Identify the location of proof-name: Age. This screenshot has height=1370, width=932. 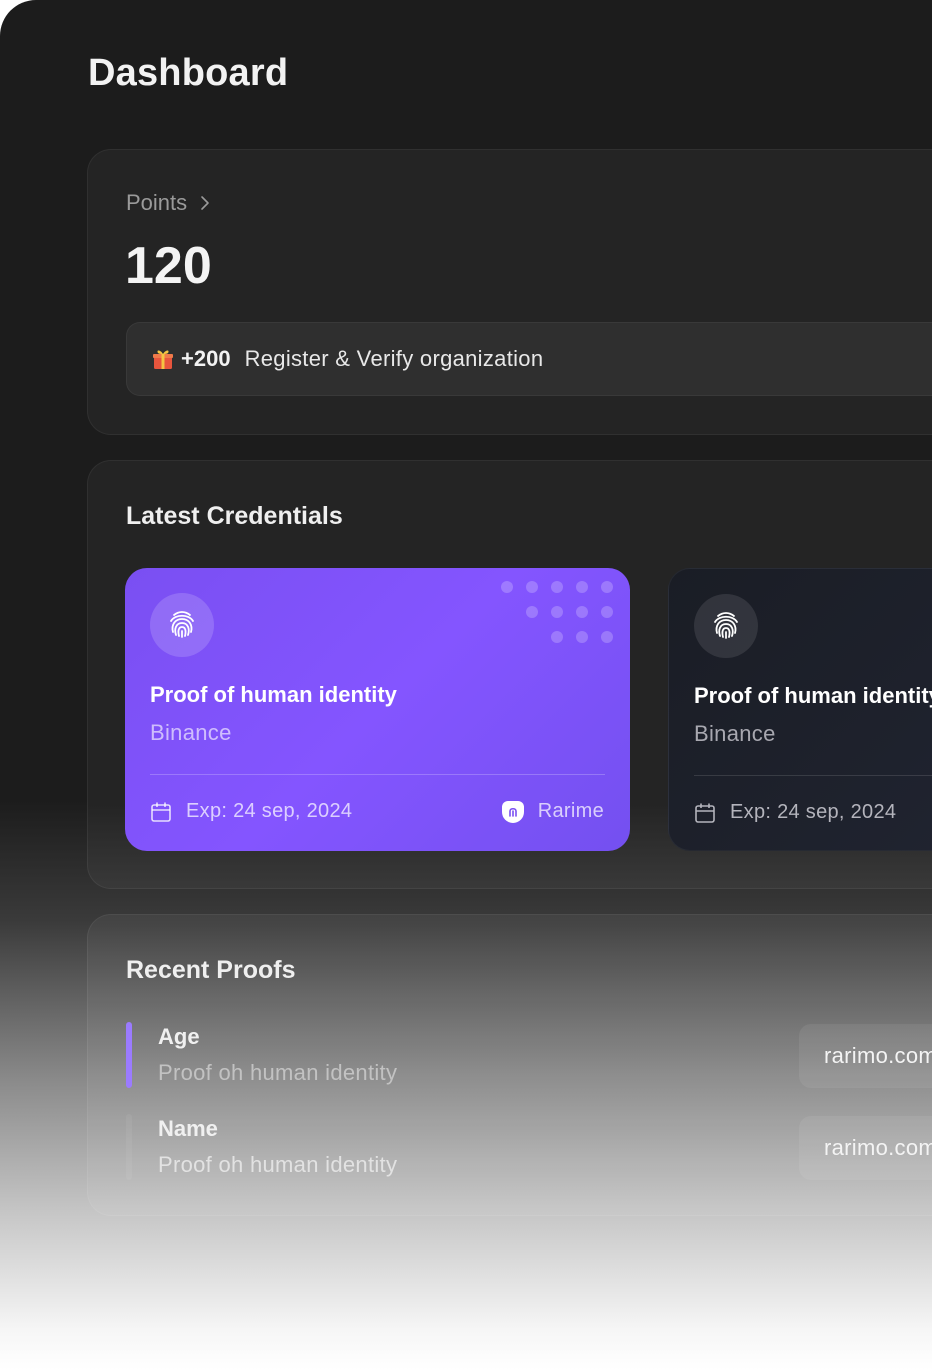
(179, 1036).